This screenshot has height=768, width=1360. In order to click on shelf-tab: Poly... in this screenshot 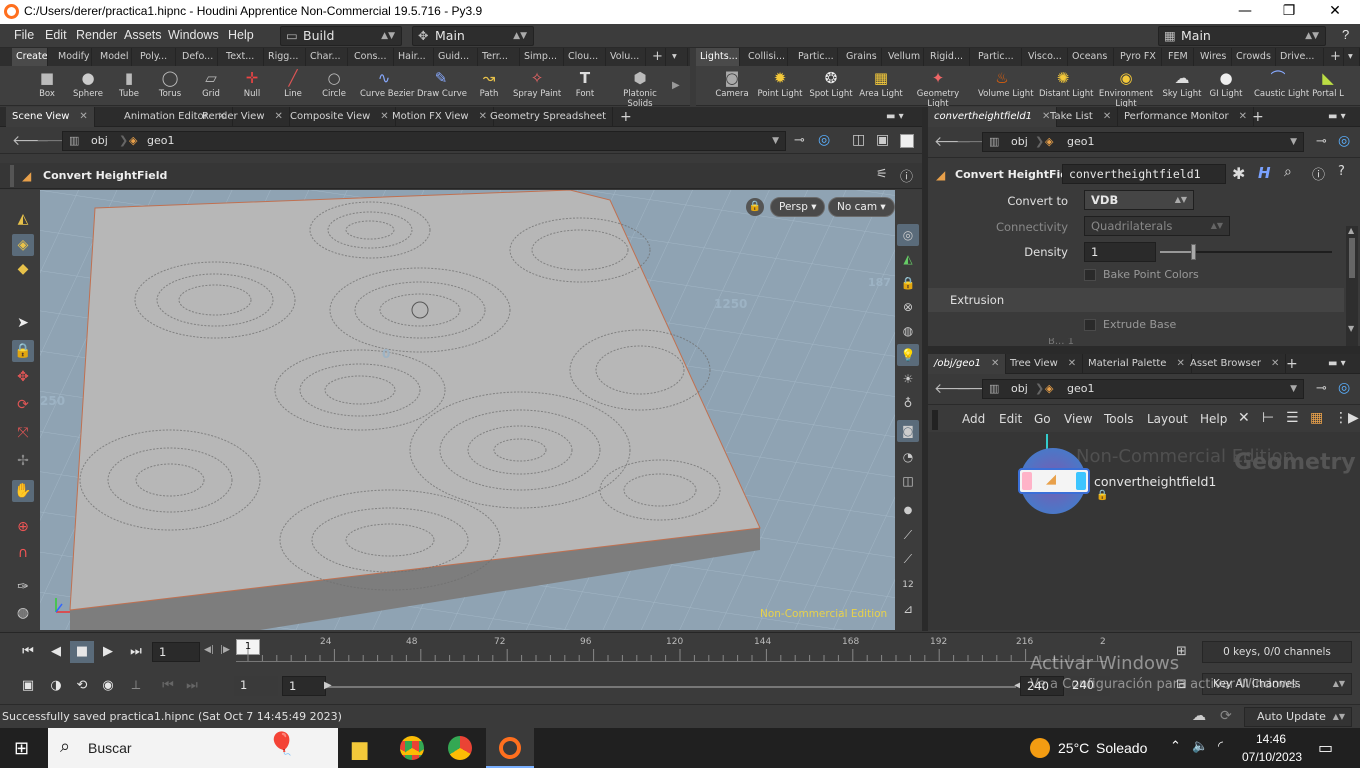, I will do `click(156, 57)`.